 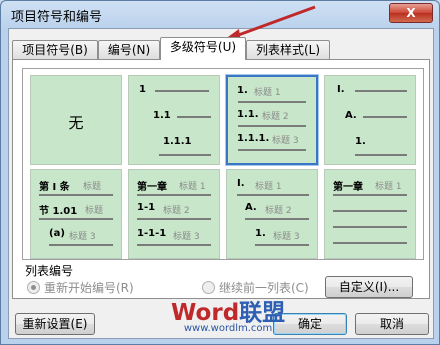 I want to click on gallery-cell-none: 无, so click(x=76, y=120).